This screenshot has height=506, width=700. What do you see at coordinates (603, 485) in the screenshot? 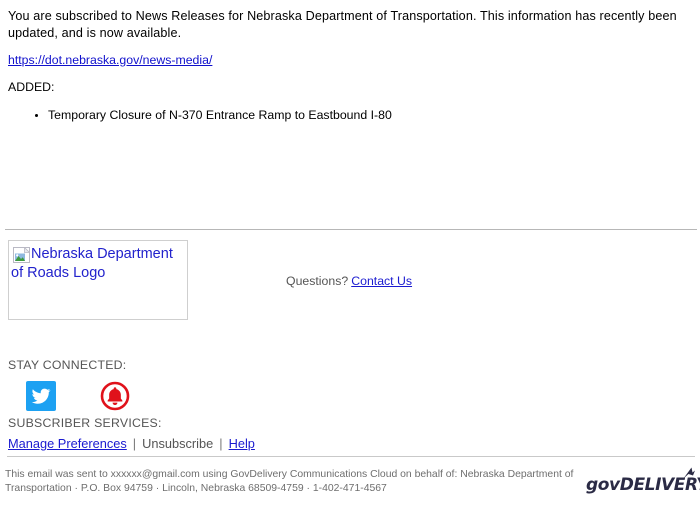
I see `govdelivery-word-gov: gov` at bounding box center [603, 485].